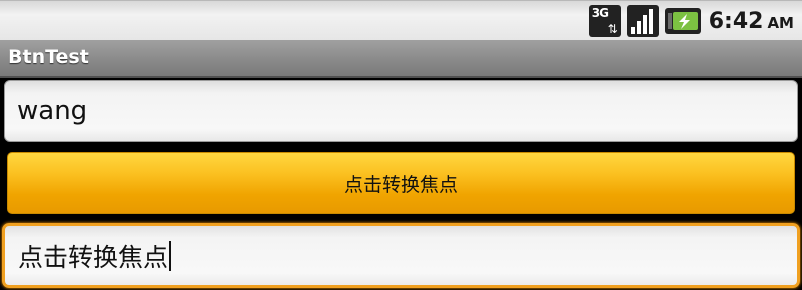  I want to click on status-clock: 6:42 AM, so click(751, 21).